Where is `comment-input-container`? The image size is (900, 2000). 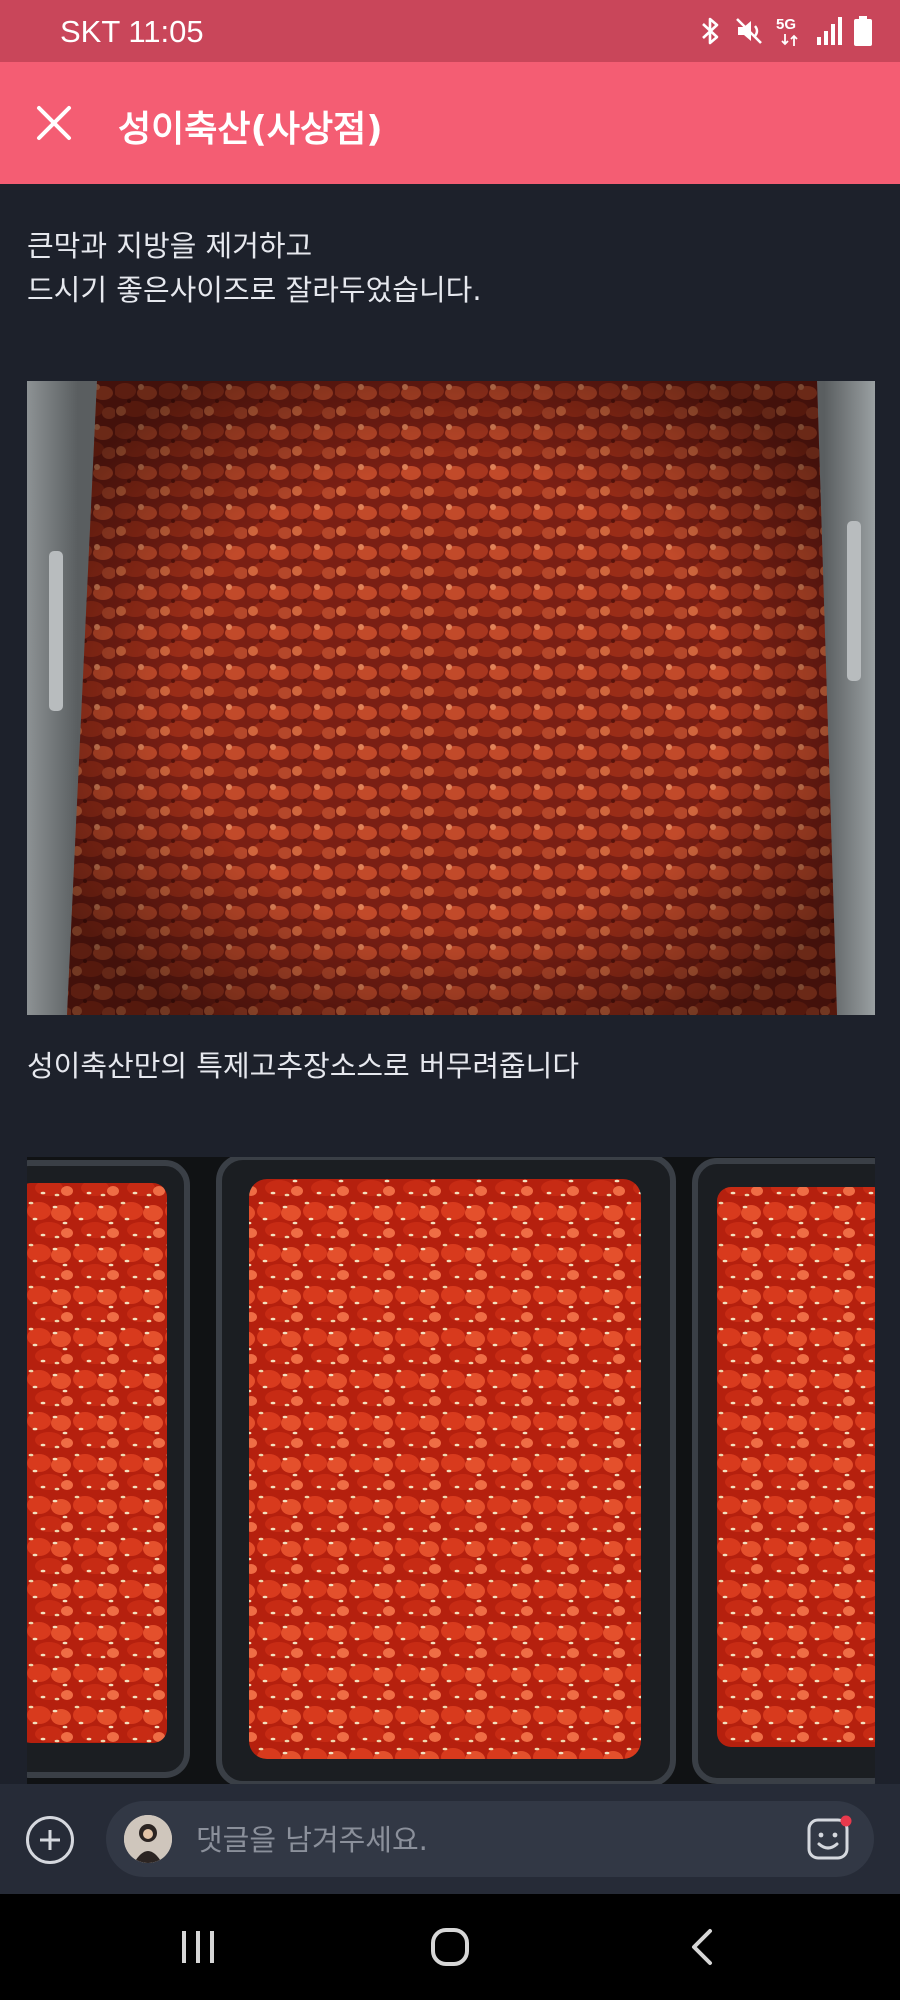 comment-input-container is located at coordinates (490, 1840).